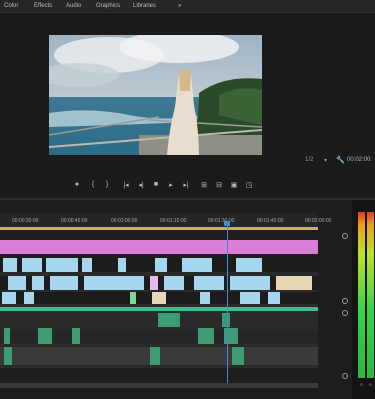  What do you see at coordinates (77, 184) in the screenshot?
I see `add-marker-icon: ●` at bounding box center [77, 184].